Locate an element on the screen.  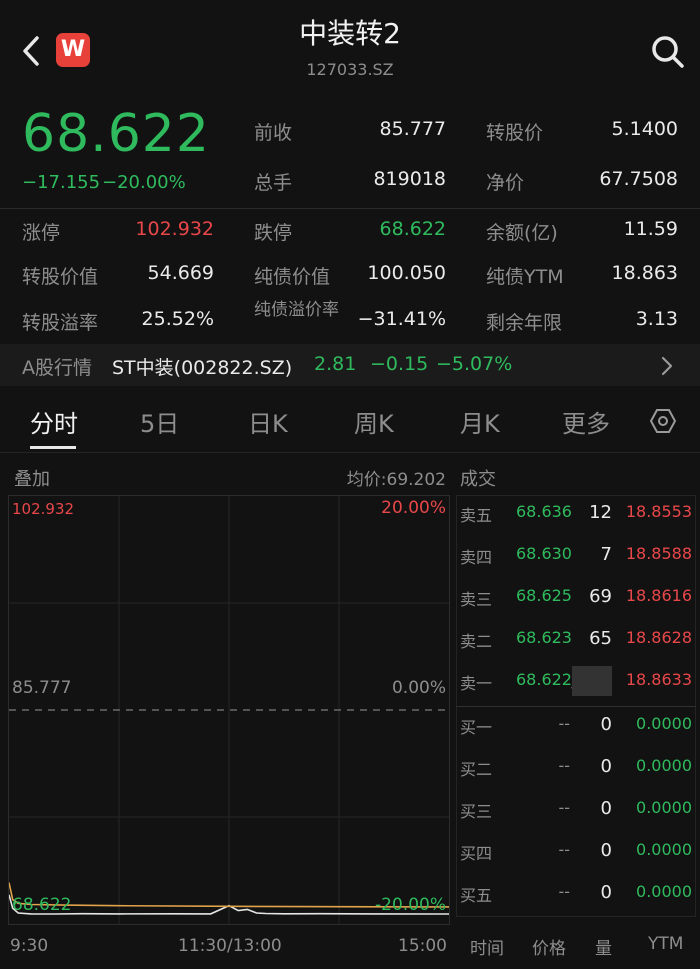
ob-level-ytm: 18.8633 is located at coordinates (658, 679).